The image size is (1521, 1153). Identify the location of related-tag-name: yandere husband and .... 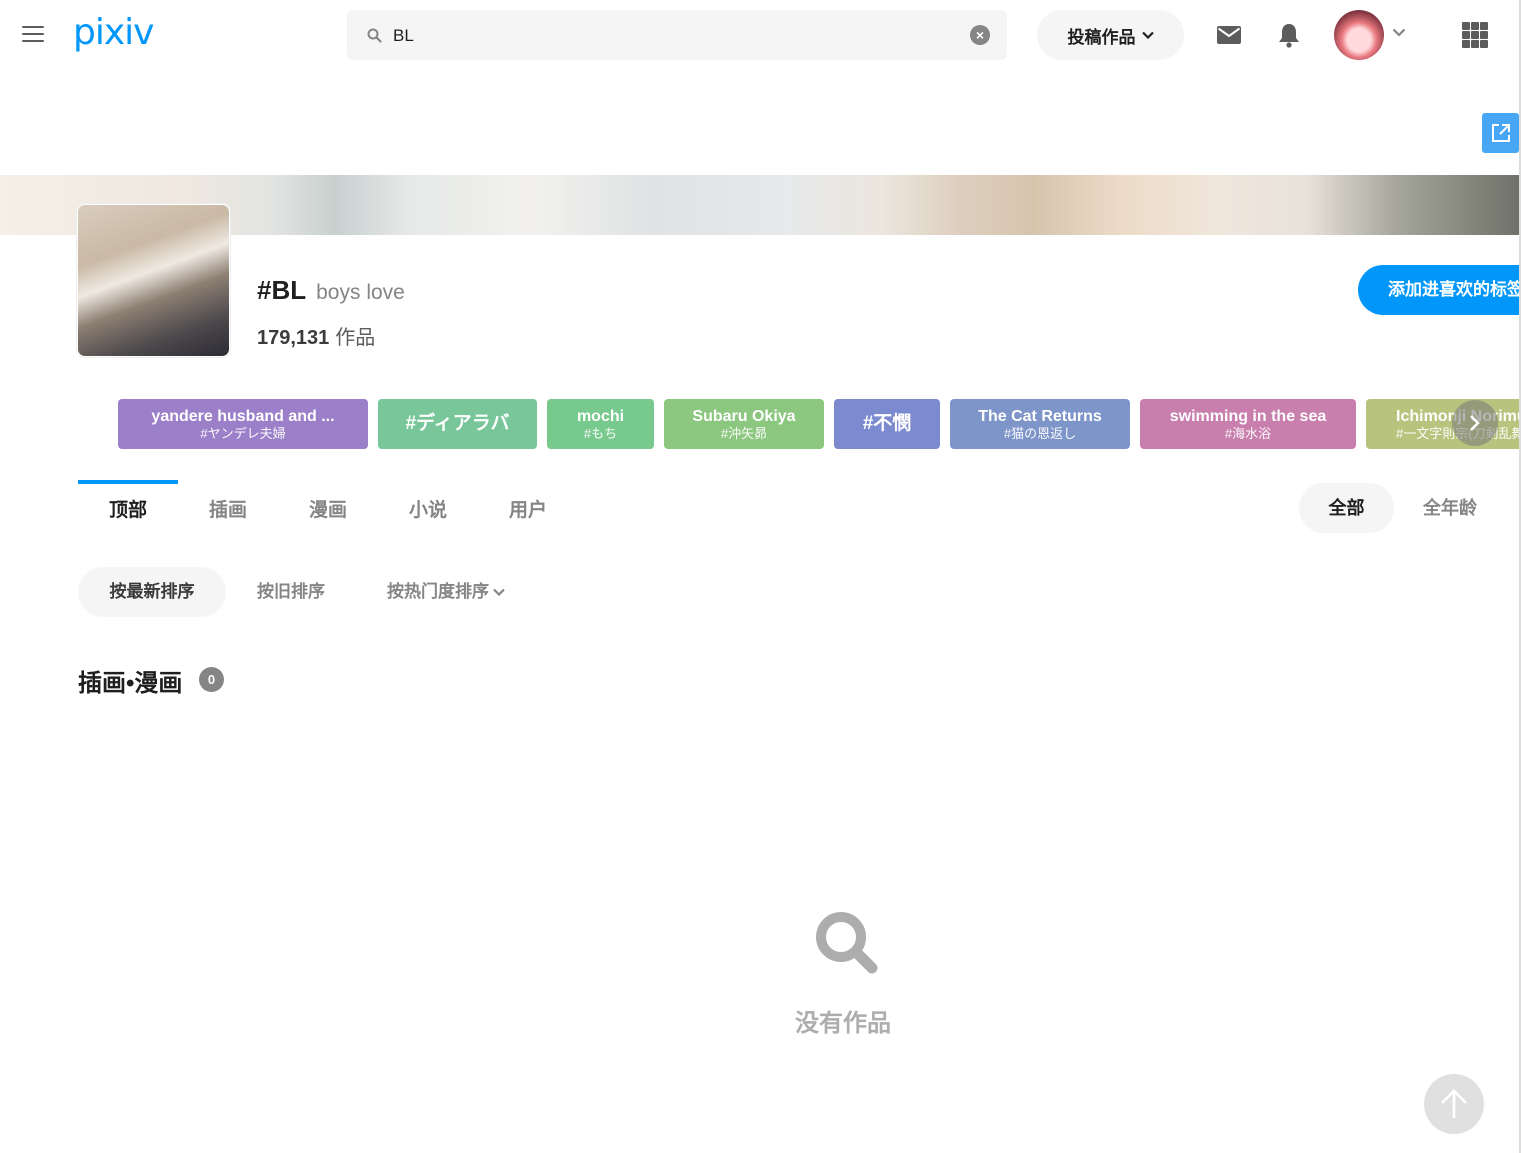
(243, 416).